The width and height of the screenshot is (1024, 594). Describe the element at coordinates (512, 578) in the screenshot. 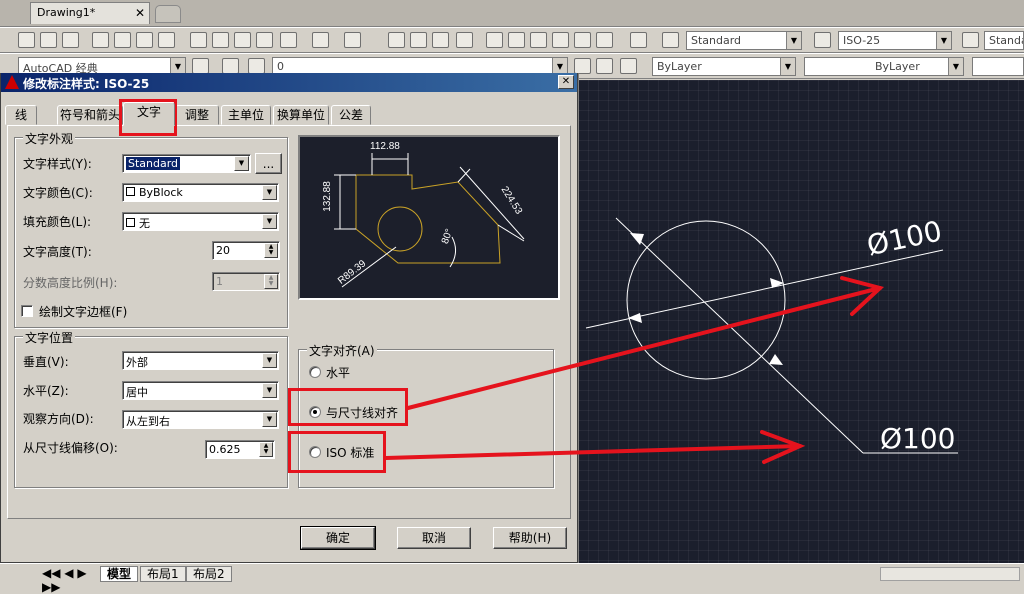

I see `layout-tab-bar: ◀◀ ◀ ▶ ▶▶ 模型 布局1 布局2` at that location.